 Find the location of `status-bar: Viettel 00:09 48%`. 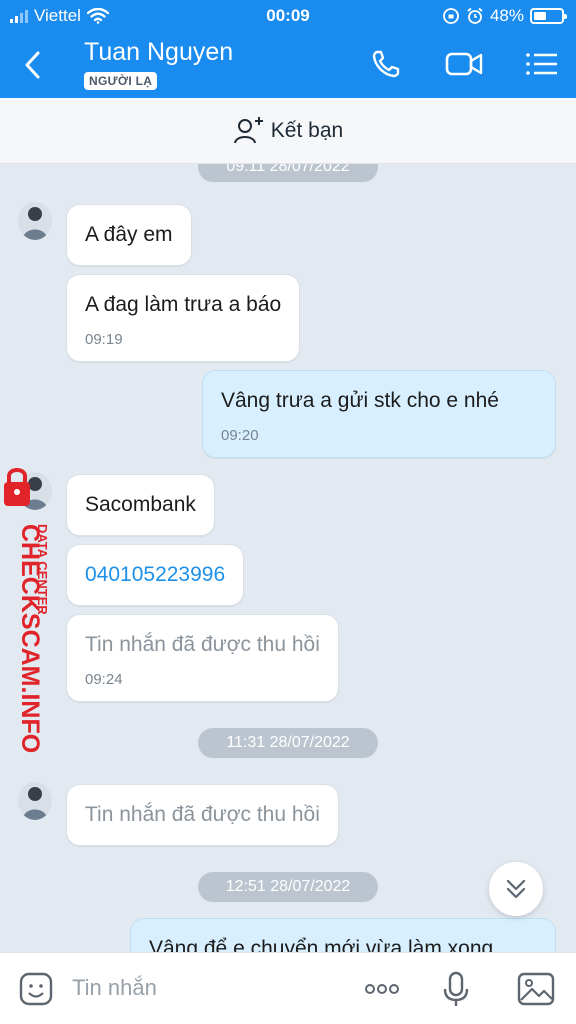

status-bar: Viettel 00:09 48% is located at coordinates (288, 16).